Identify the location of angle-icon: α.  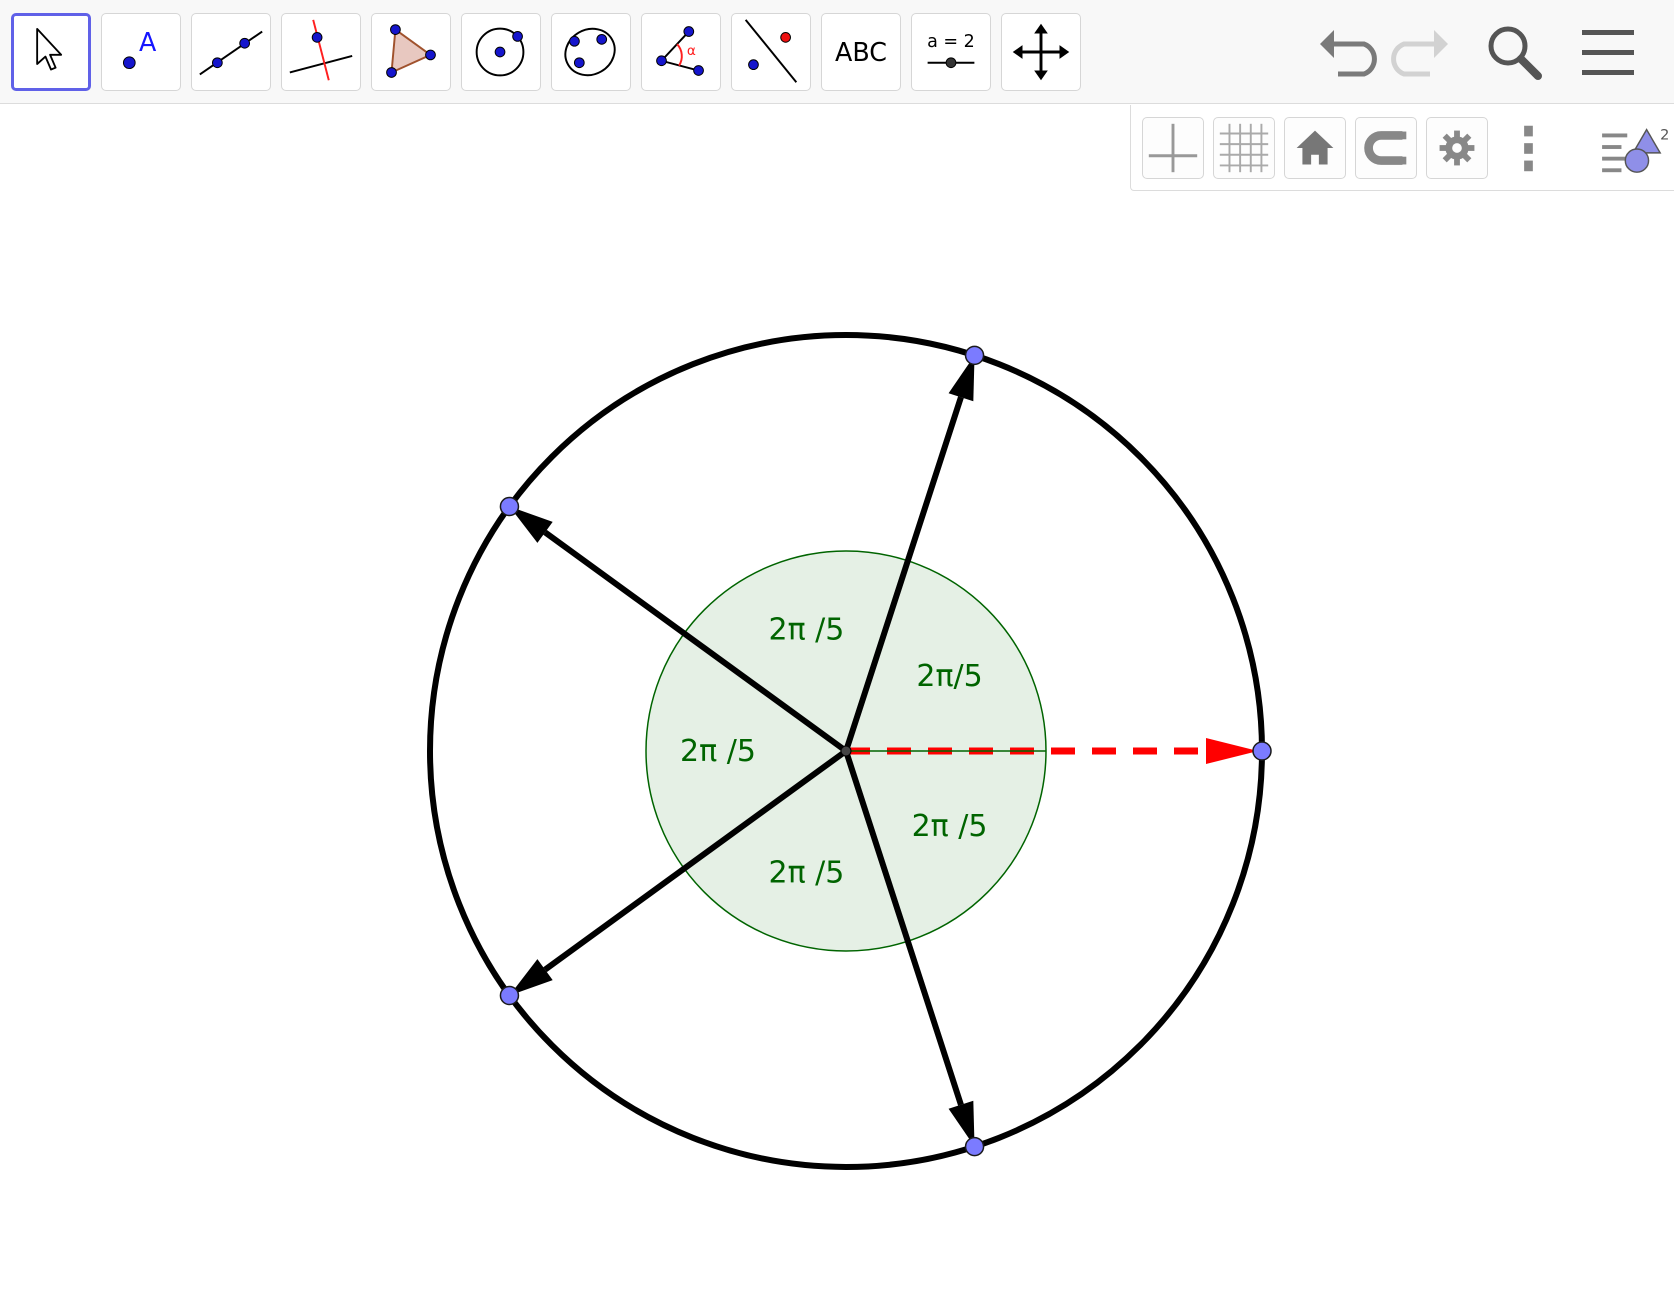
(680, 51).